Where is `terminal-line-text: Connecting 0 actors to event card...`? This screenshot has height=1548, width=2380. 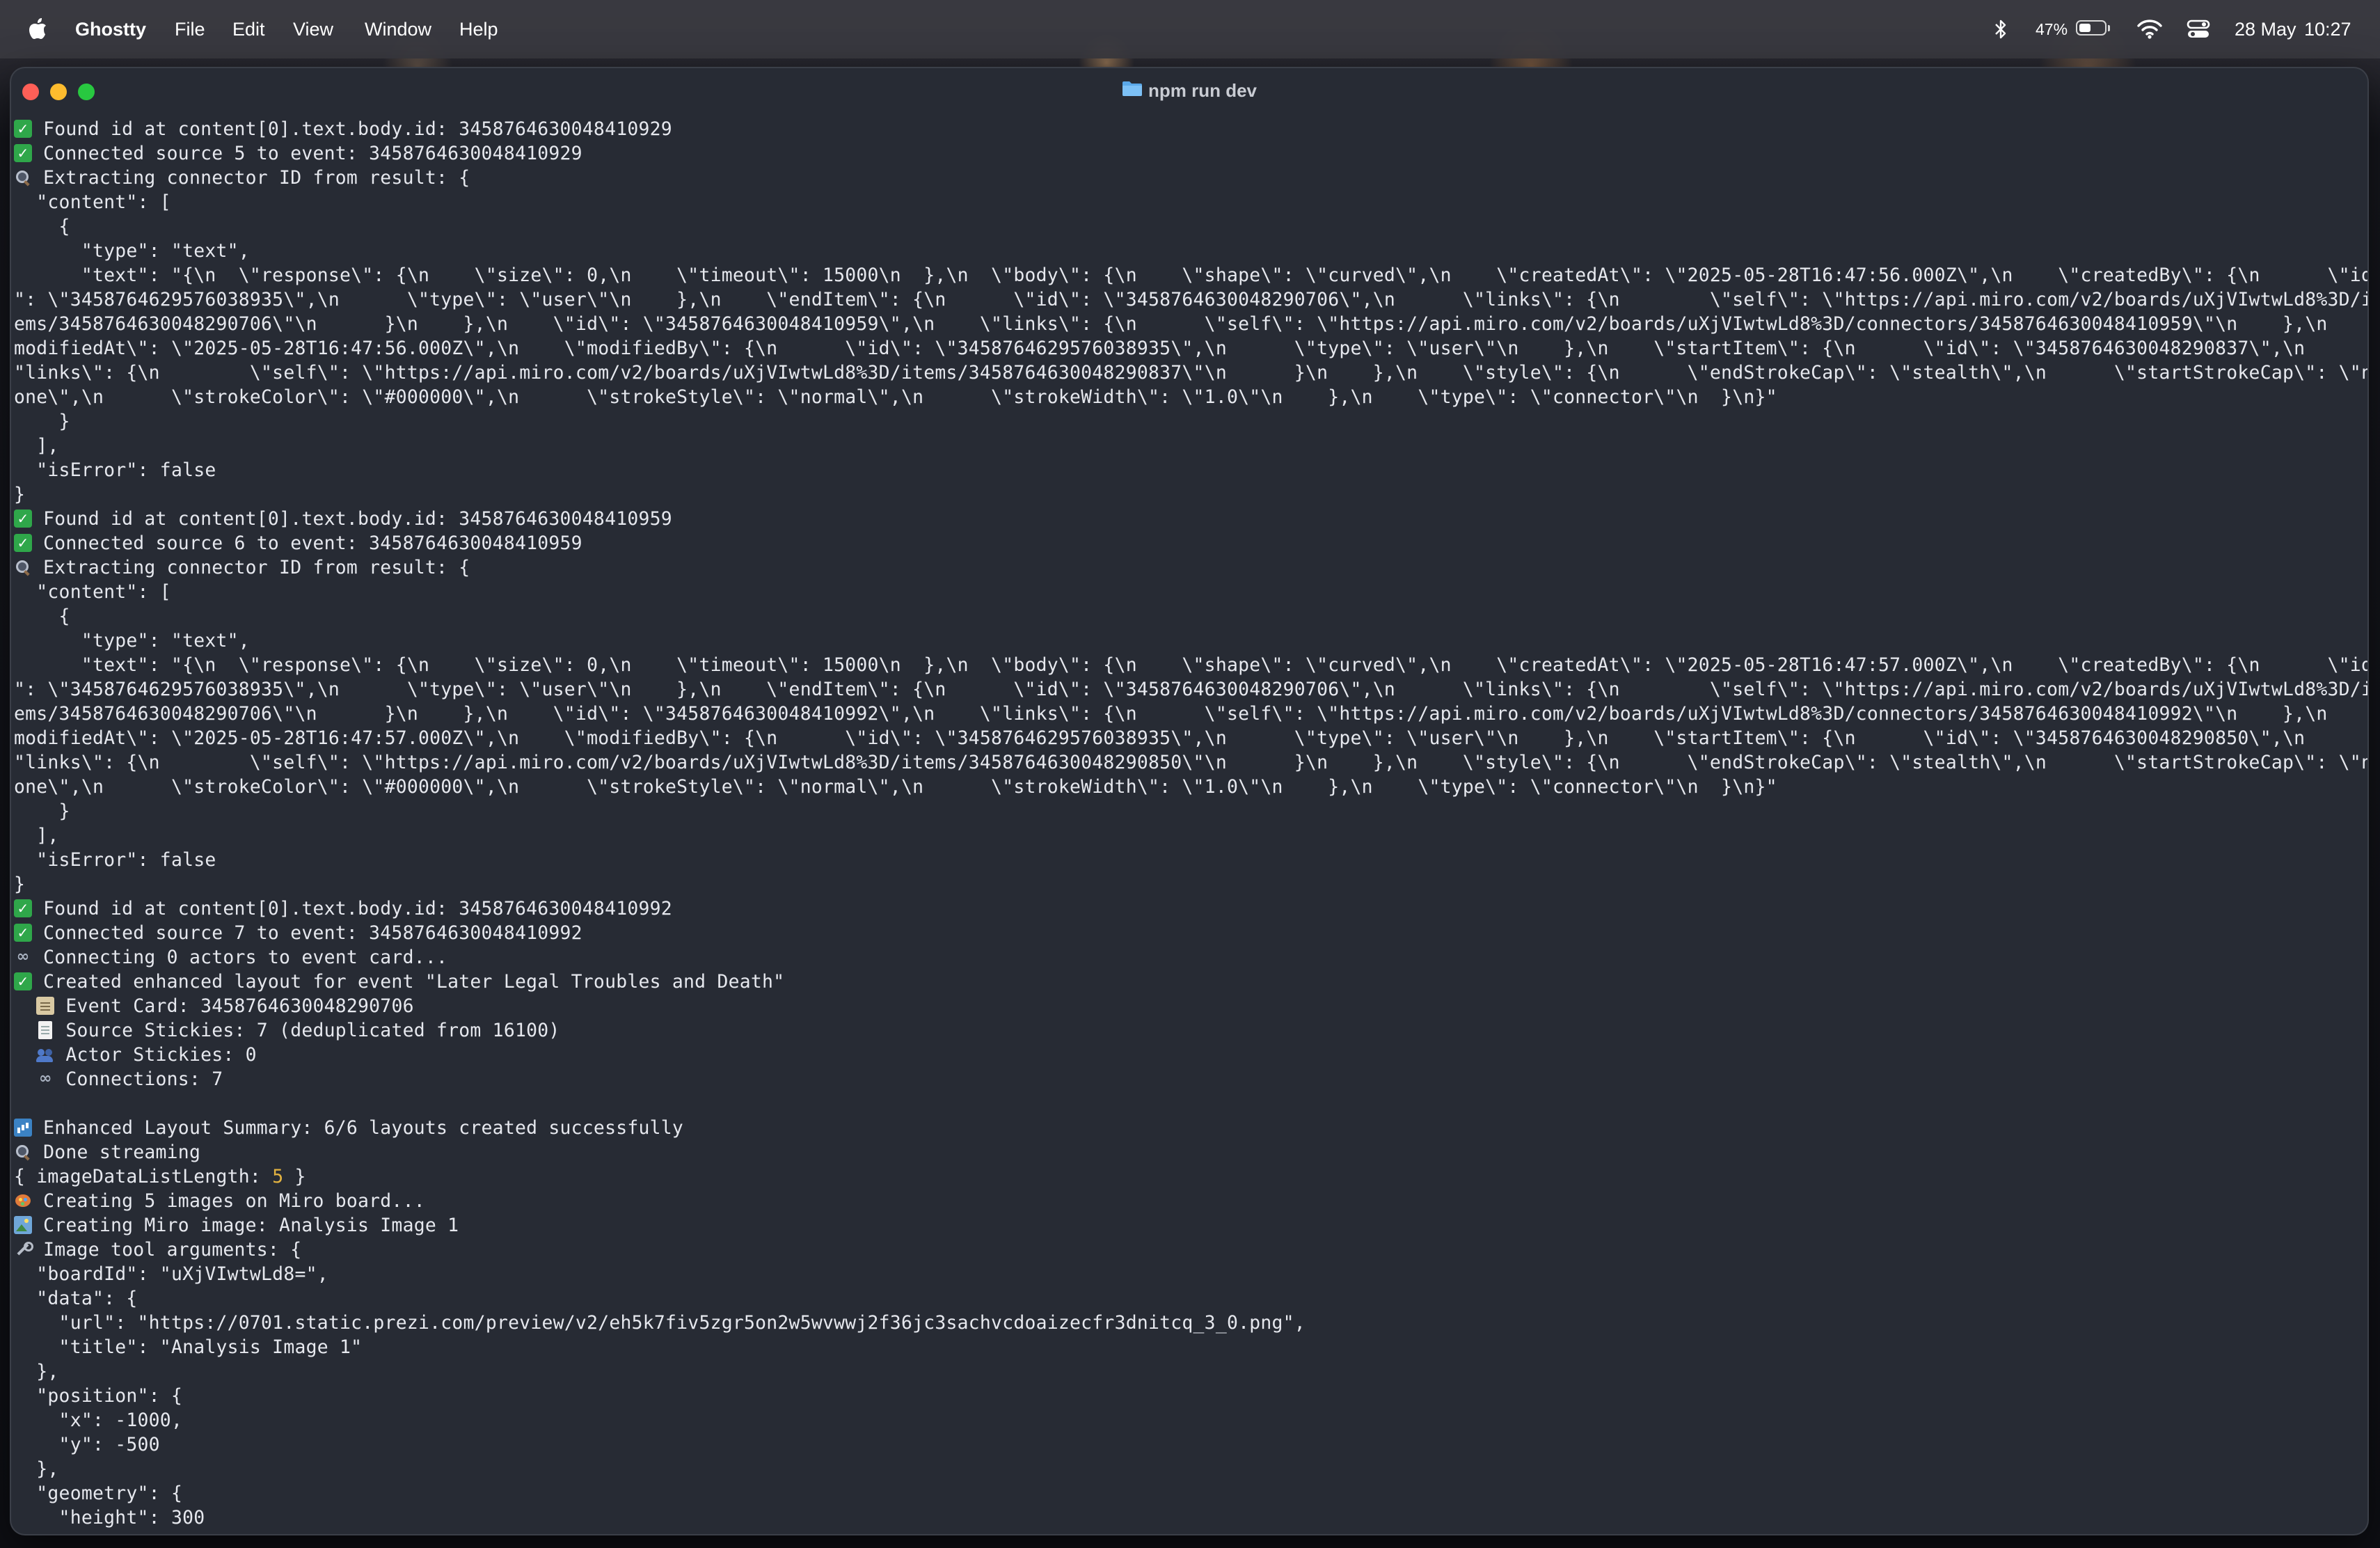 terminal-line-text: Connecting 0 actors to event card... is located at coordinates (246, 957).